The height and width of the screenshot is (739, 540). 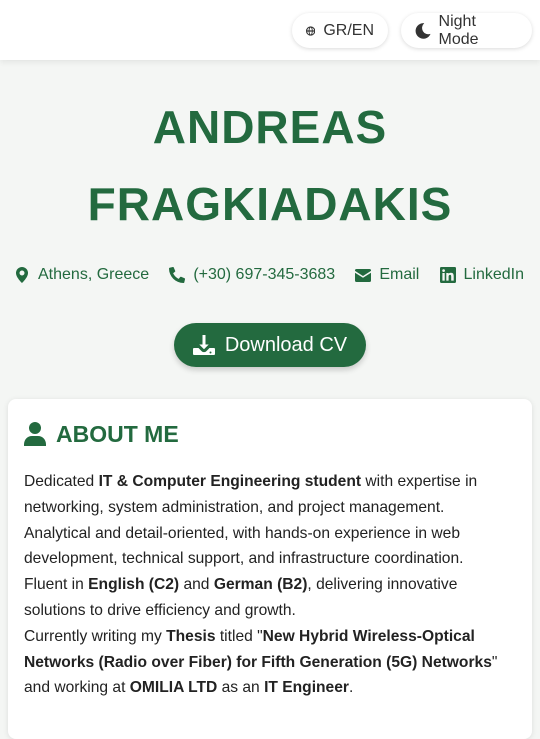 I want to click on text-run: Dedicated, so click(x=61, y=481).